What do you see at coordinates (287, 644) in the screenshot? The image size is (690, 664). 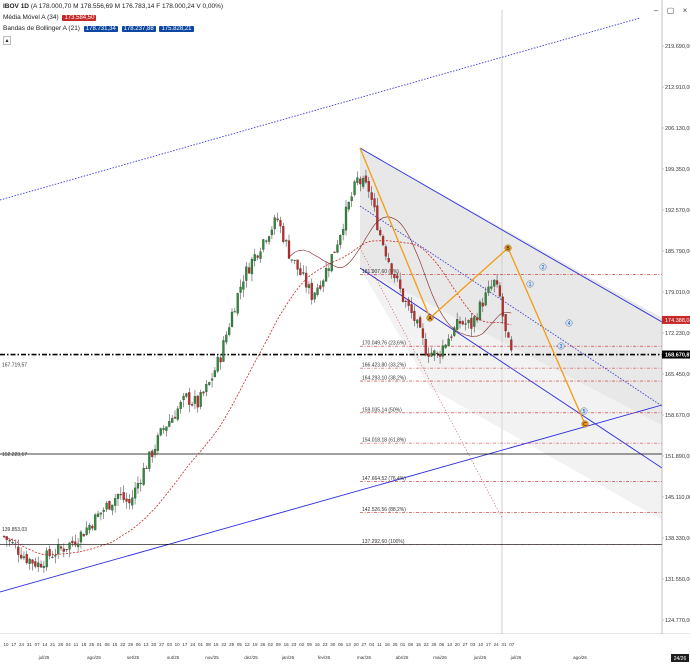 I see `date-tick-label: 16` at bounding box center [287, 644].